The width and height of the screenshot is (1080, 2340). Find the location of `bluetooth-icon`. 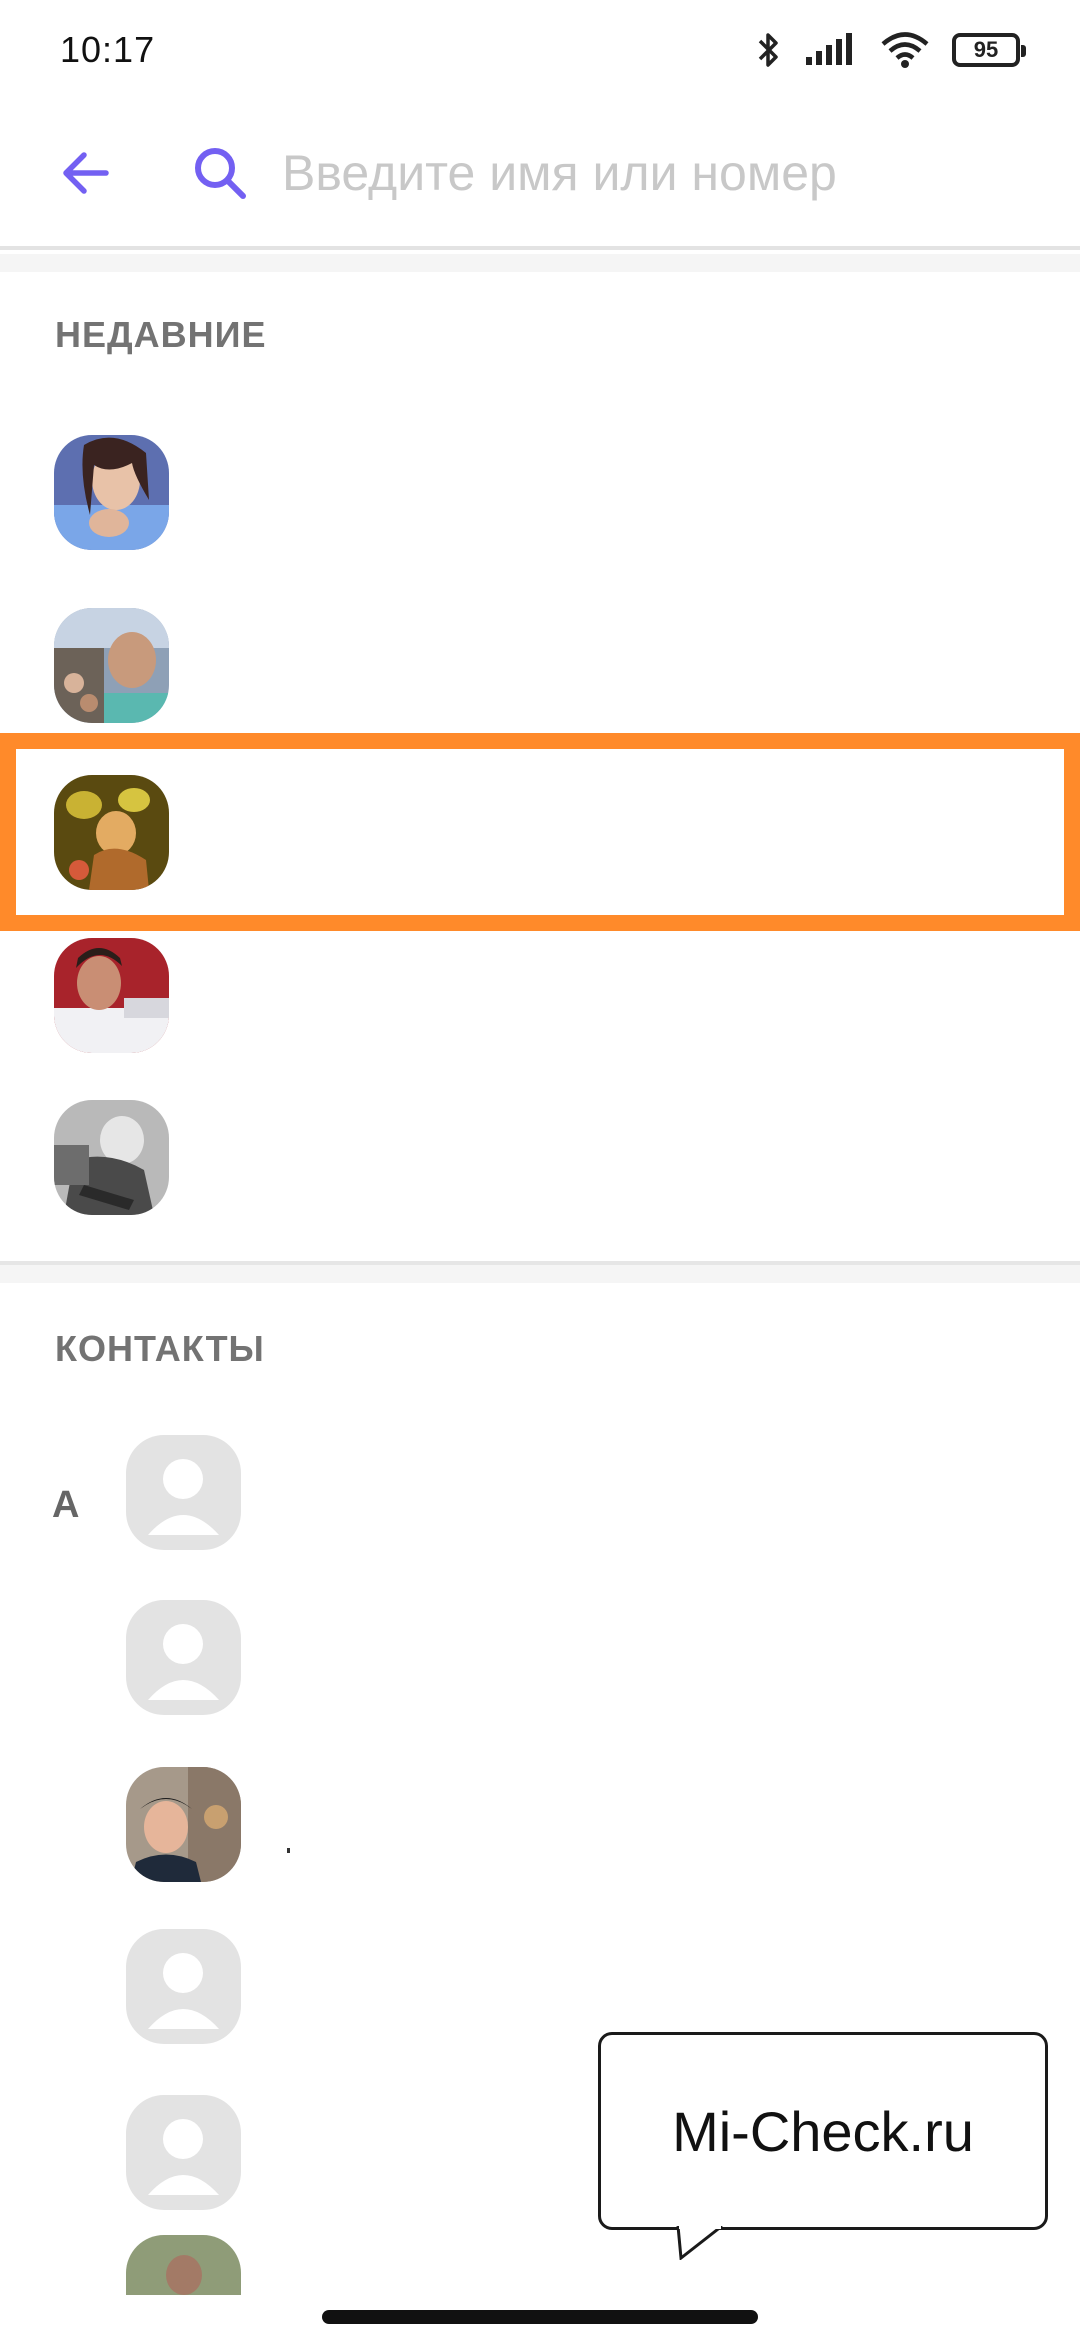

bluetooth-icon is located at coordinates (769, 50).